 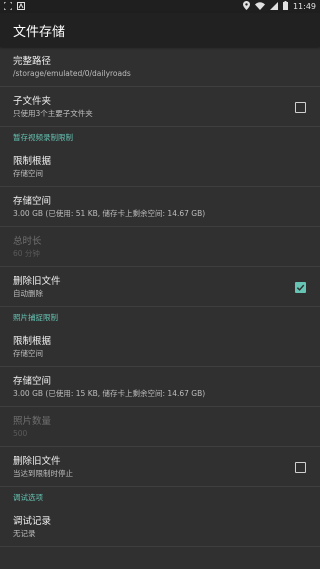 I want to click on page-title: 文件存储, so click(x=39, y=32).